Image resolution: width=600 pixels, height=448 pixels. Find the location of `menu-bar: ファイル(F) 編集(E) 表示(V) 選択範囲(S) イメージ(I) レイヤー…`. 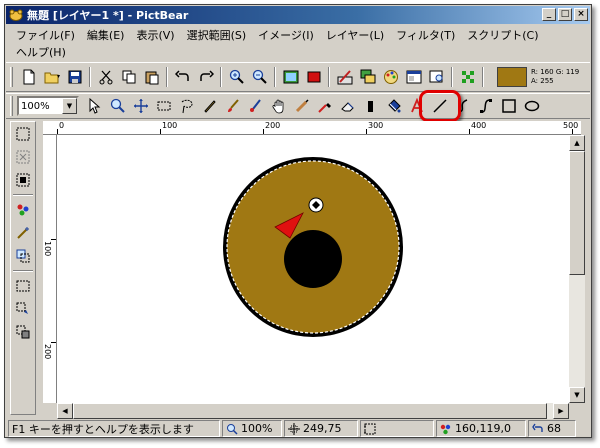

menu-bar: ファイル(F) 編集(E) 表示(V) 選択範囲(S) イメージ(I) レイヤー… is located at coordinates (298, 43).